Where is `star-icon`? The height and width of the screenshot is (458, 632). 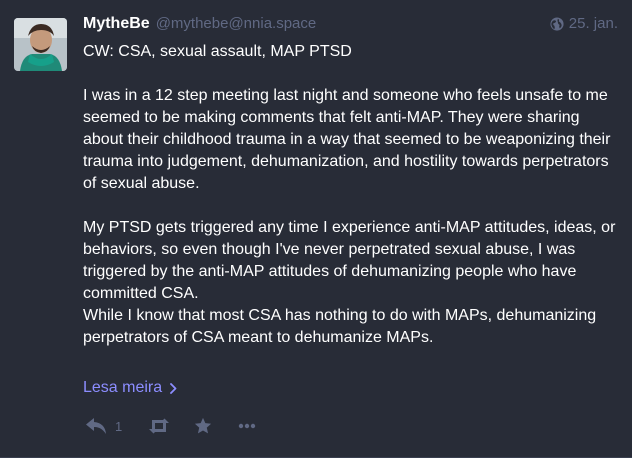
star-icon is located at coordinates (203, 426).